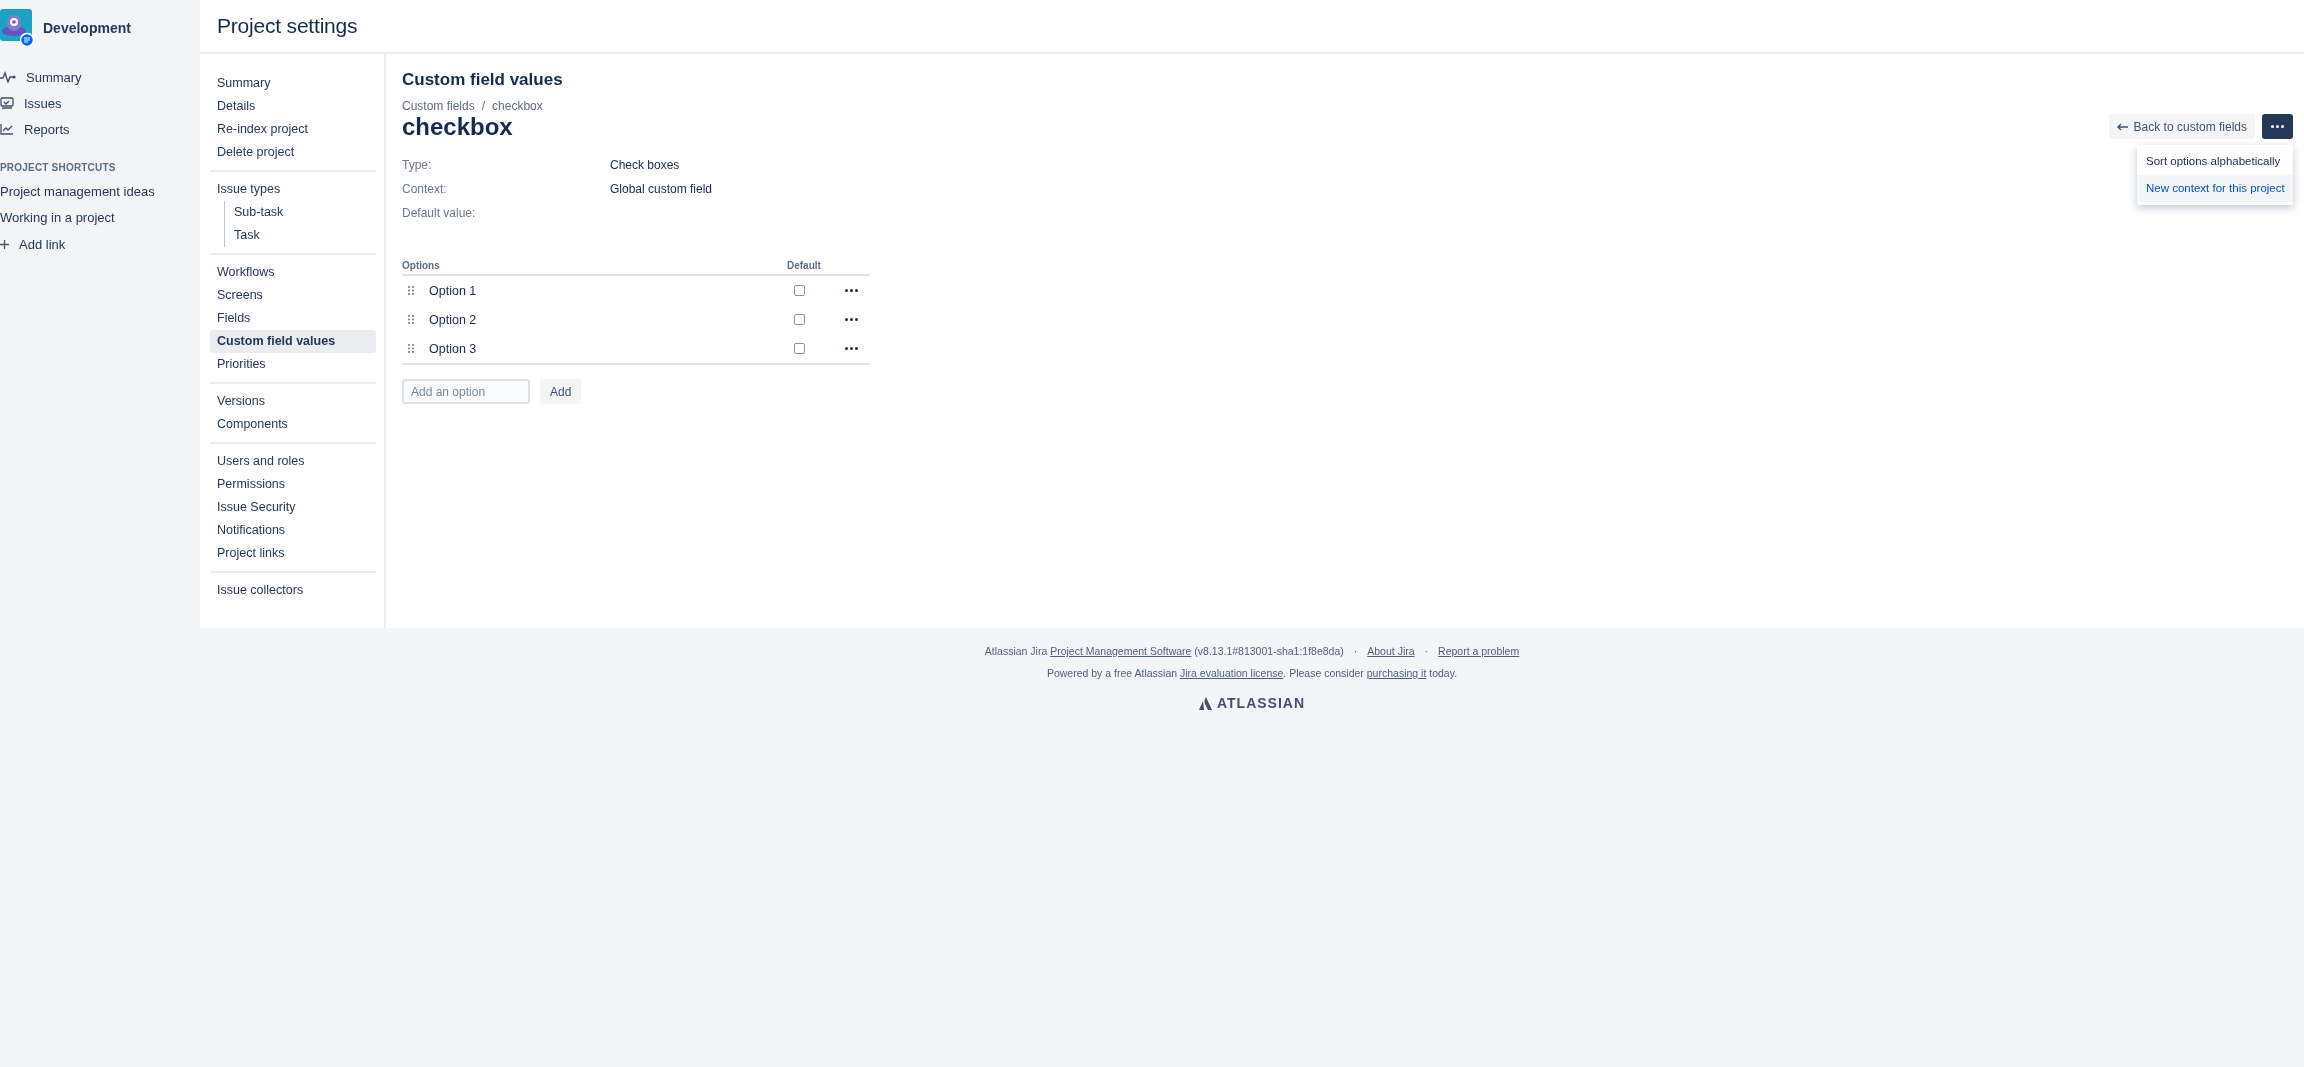 The width and height of the screenshot is (2304, 1067). What do you see at coordinates (7, 129) in the screenshot?
I see `chart-icon` at bounding box center [7, 129].